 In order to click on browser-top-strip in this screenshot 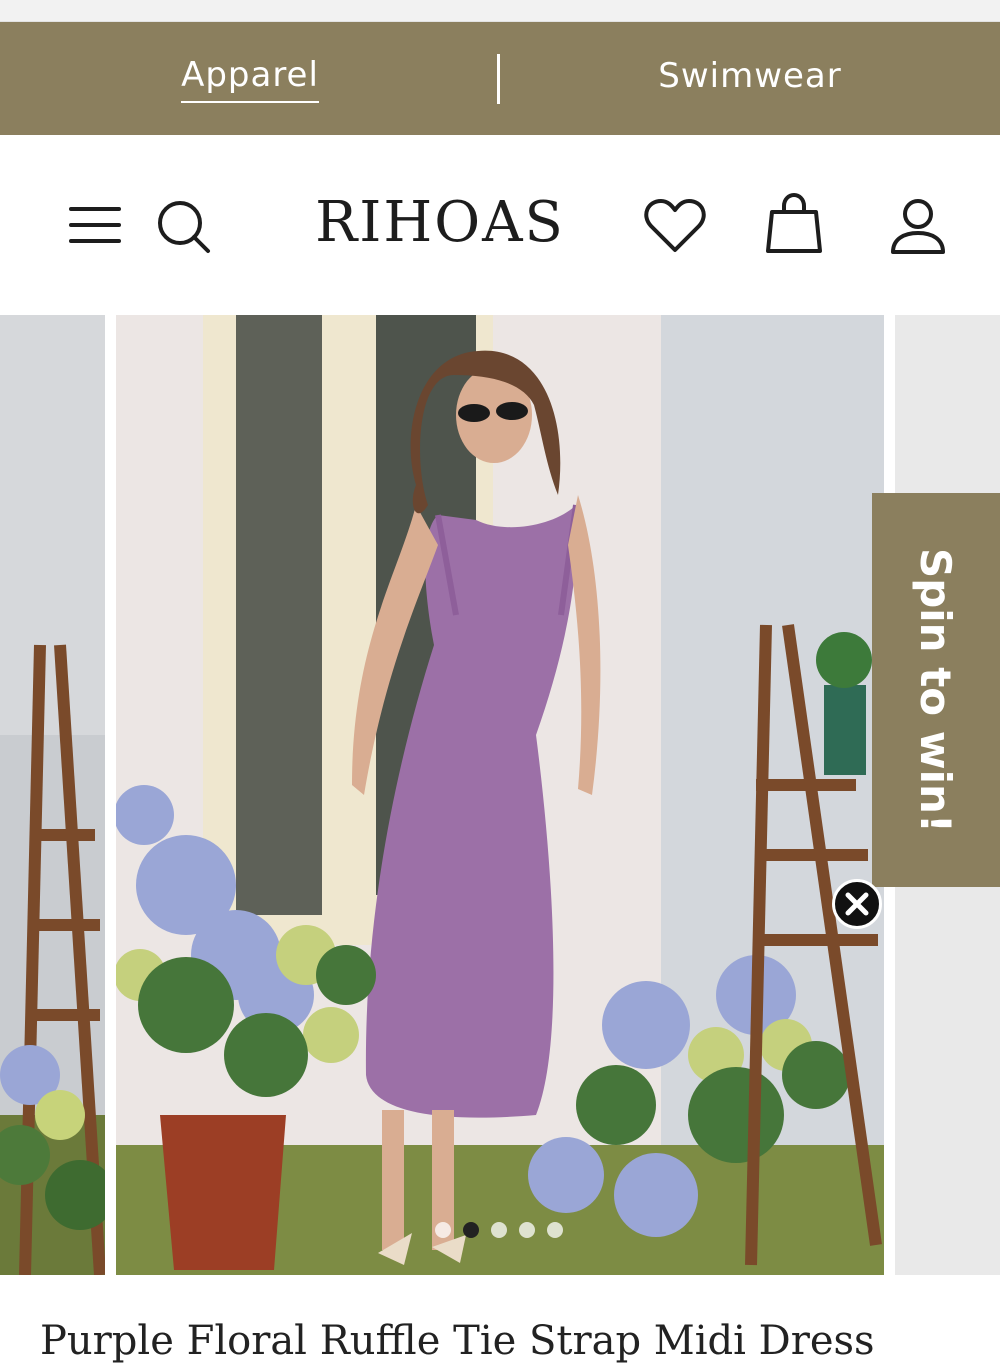, I will do `click(500, 11)`.